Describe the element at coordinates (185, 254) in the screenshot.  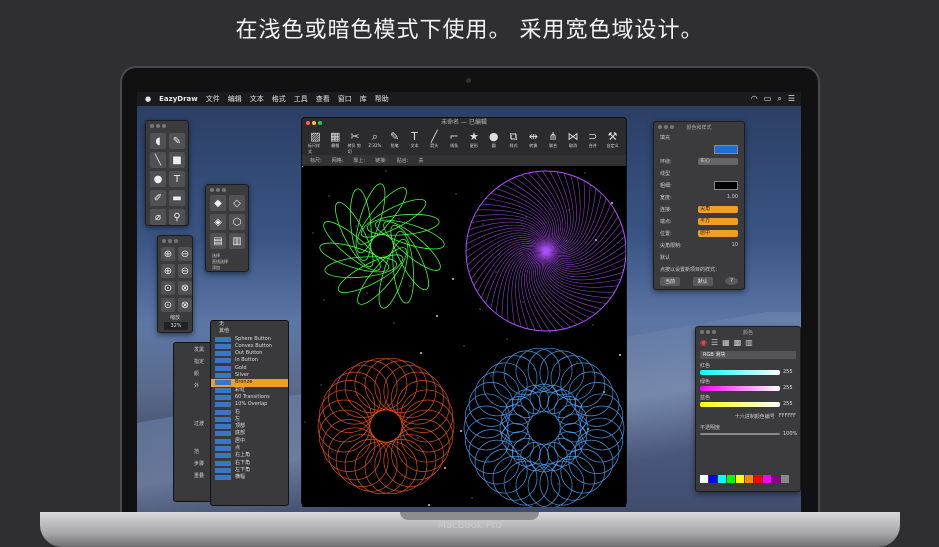
I see `zoom-out-icon: ⊖` at that location.